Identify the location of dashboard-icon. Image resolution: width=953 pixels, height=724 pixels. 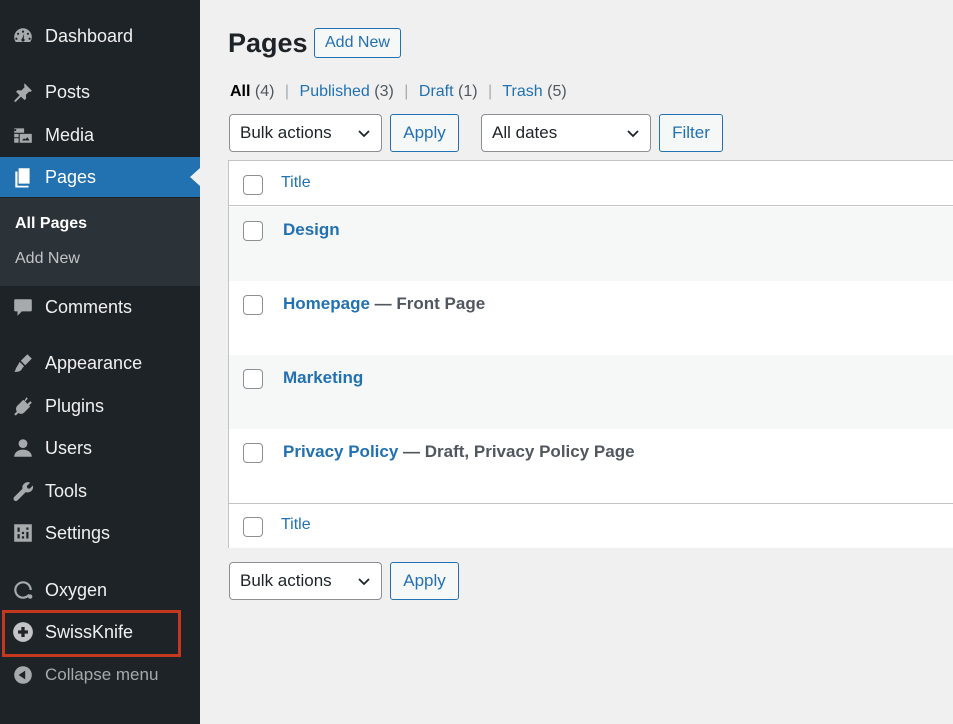
(22, 36).